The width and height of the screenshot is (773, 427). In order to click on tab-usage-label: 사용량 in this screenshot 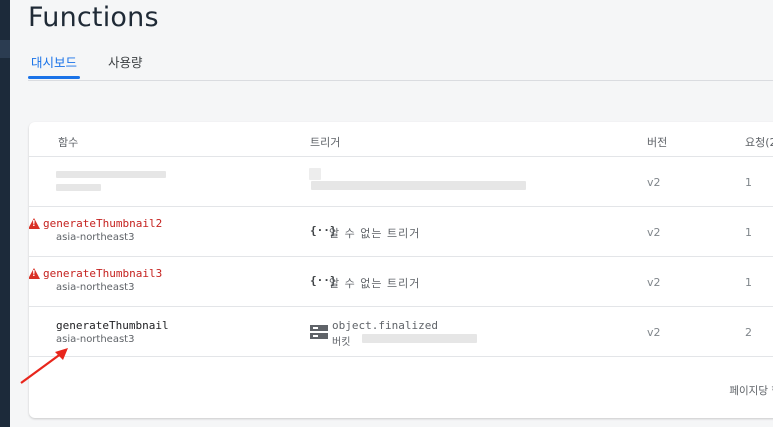, I will do `click(125, 62)`.